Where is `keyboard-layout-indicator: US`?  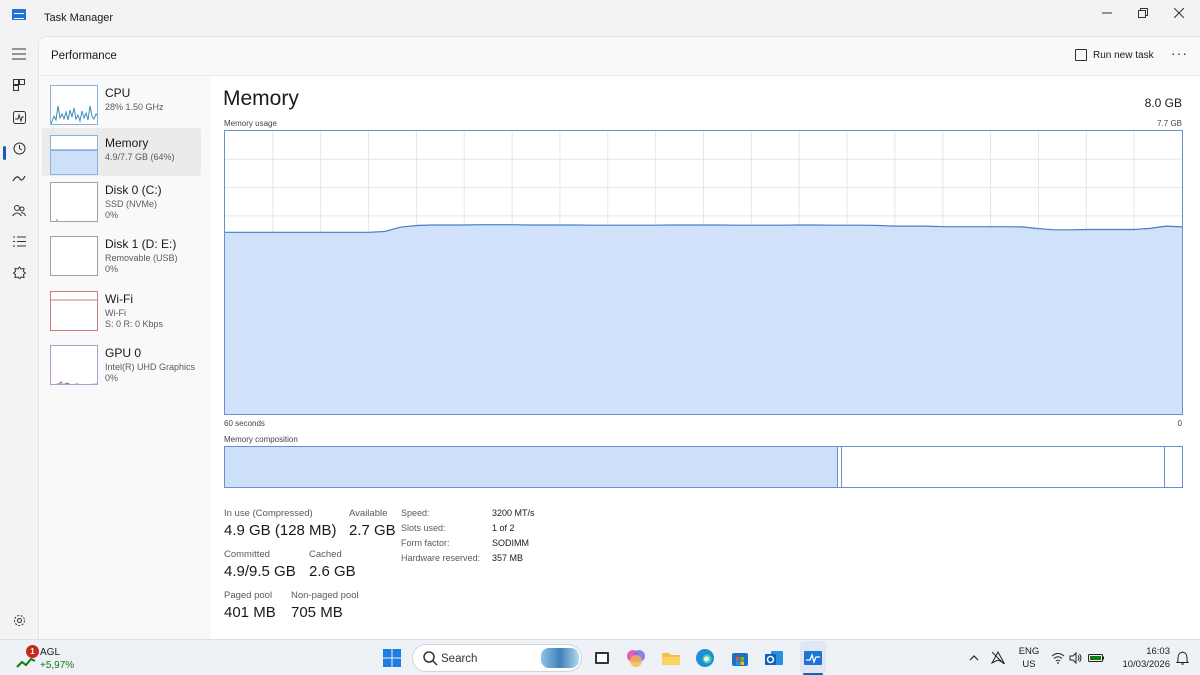
keyboard-layout-indicator: US is located at coordinates (1029, 664).